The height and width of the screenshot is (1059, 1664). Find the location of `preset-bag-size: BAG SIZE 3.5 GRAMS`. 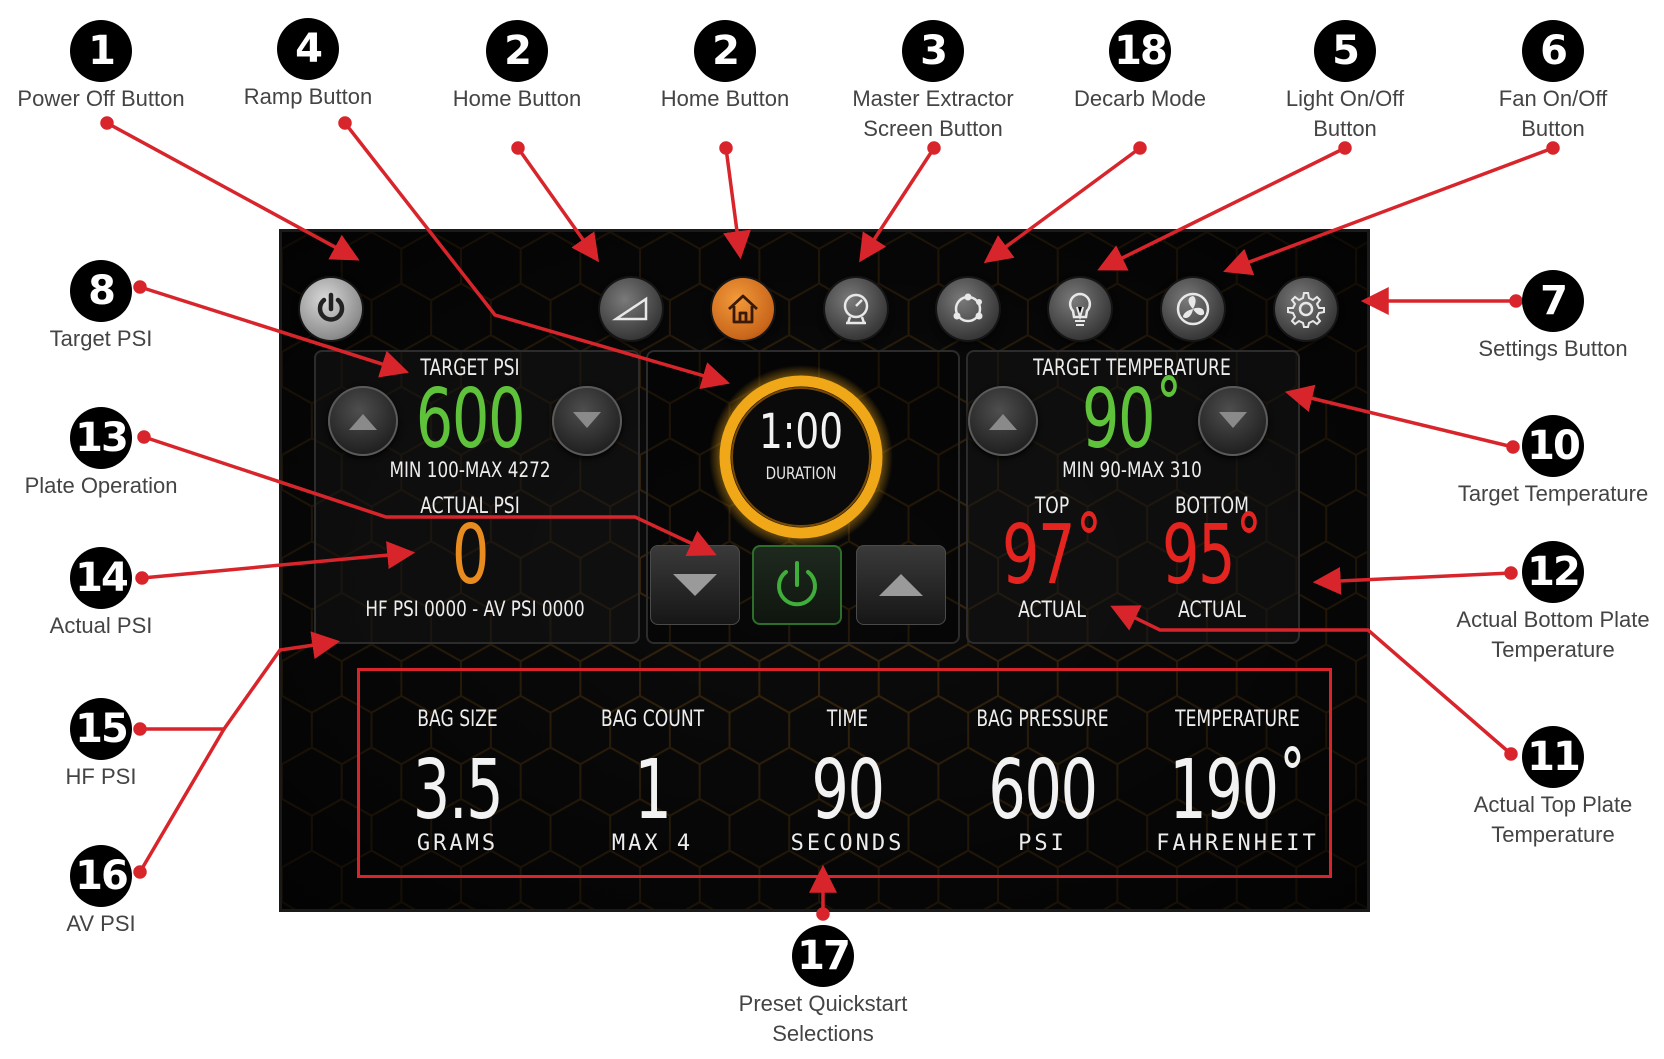

preset-bag-size: BAG SIZE 3.5 GRAMS is located at coordinates (457, 776).